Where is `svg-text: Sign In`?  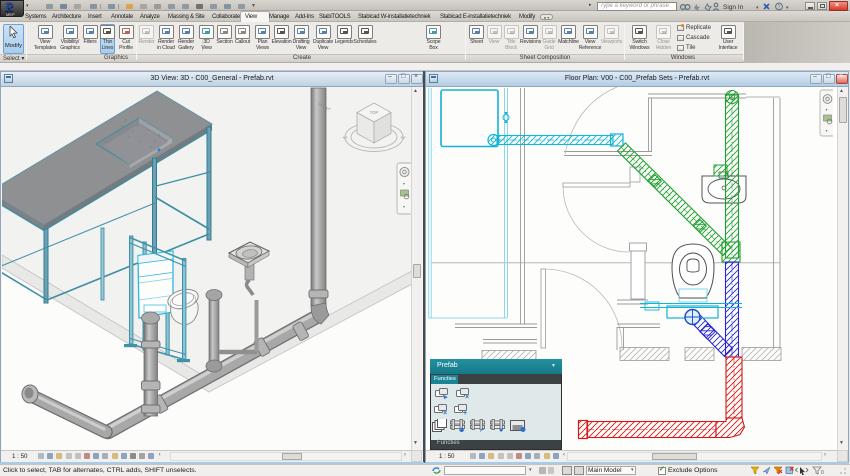 svg-text: Sign In is located at coordinates (733, 7).